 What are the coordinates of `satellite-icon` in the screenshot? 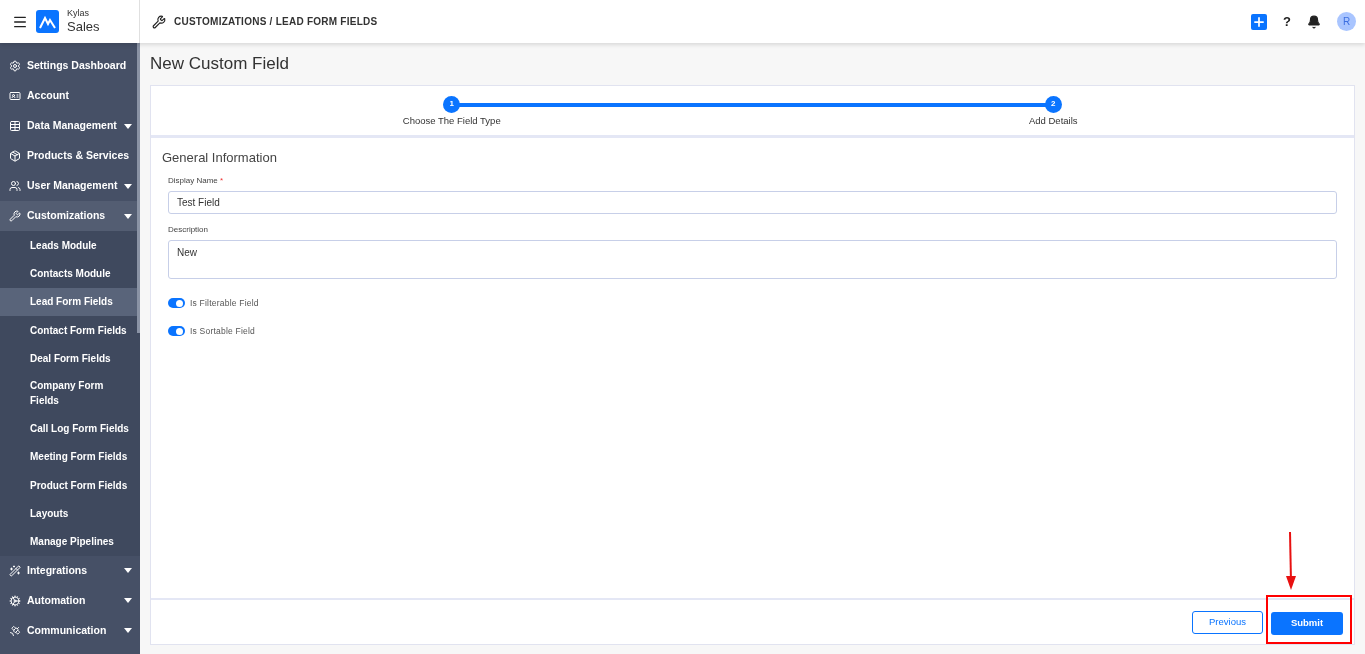 It's located at (15, 630).